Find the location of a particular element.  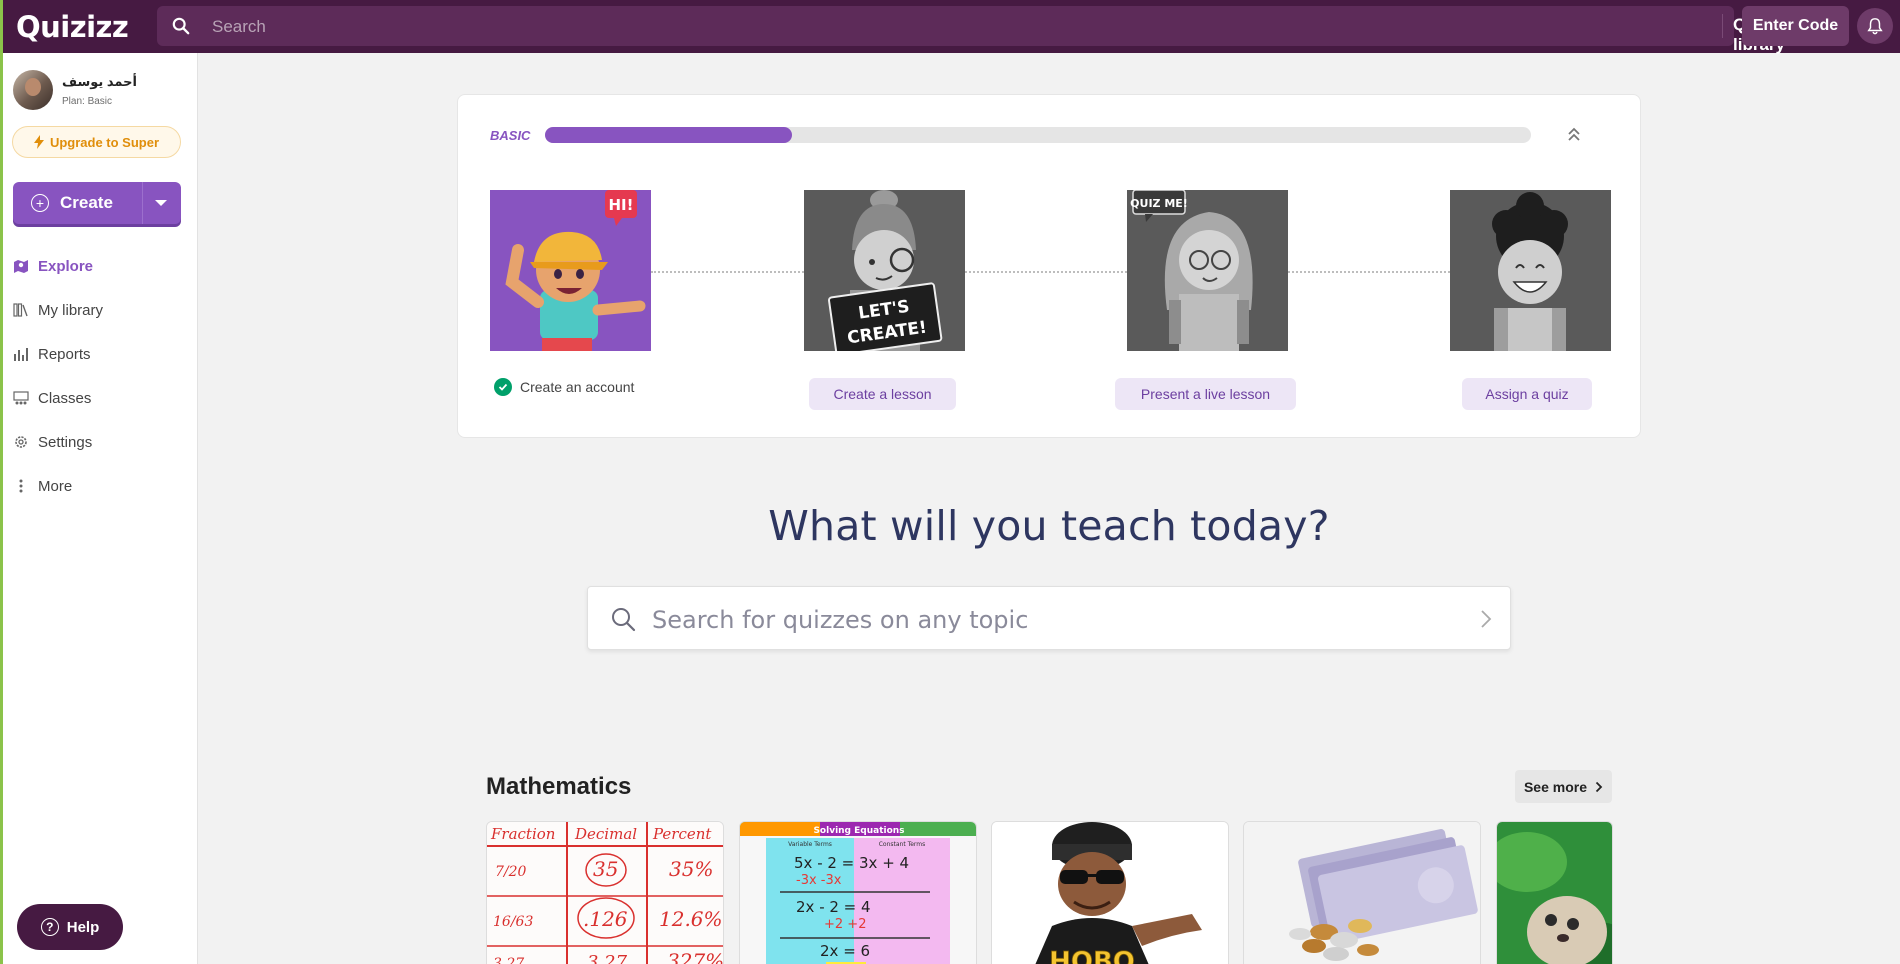

sidebar-item-label: Reports is located at coordinates (64, 354).